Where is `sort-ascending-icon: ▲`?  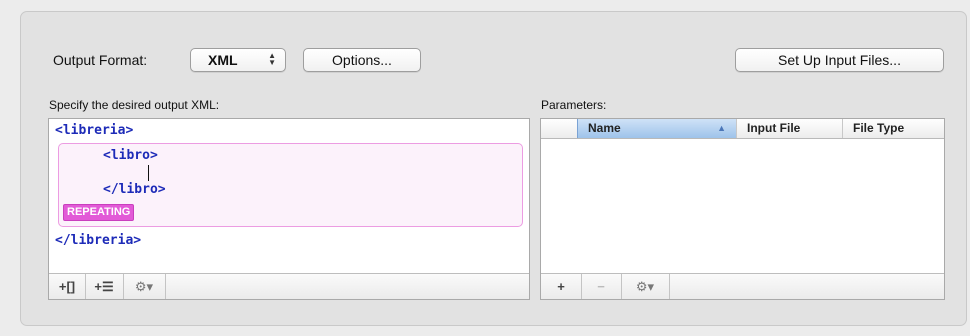
sort-ascending-icon: ▲ is located at coordinates (721, 128).